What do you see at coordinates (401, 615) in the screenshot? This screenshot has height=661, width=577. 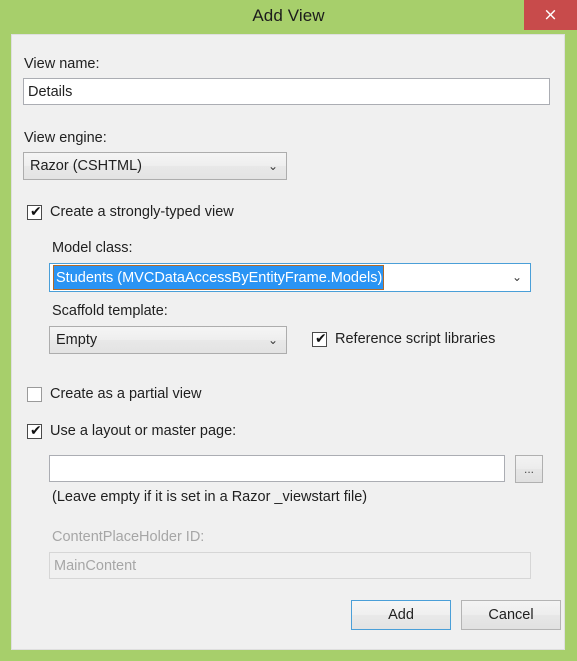 I see `add-button: Add` at bounding box center [401, 615].